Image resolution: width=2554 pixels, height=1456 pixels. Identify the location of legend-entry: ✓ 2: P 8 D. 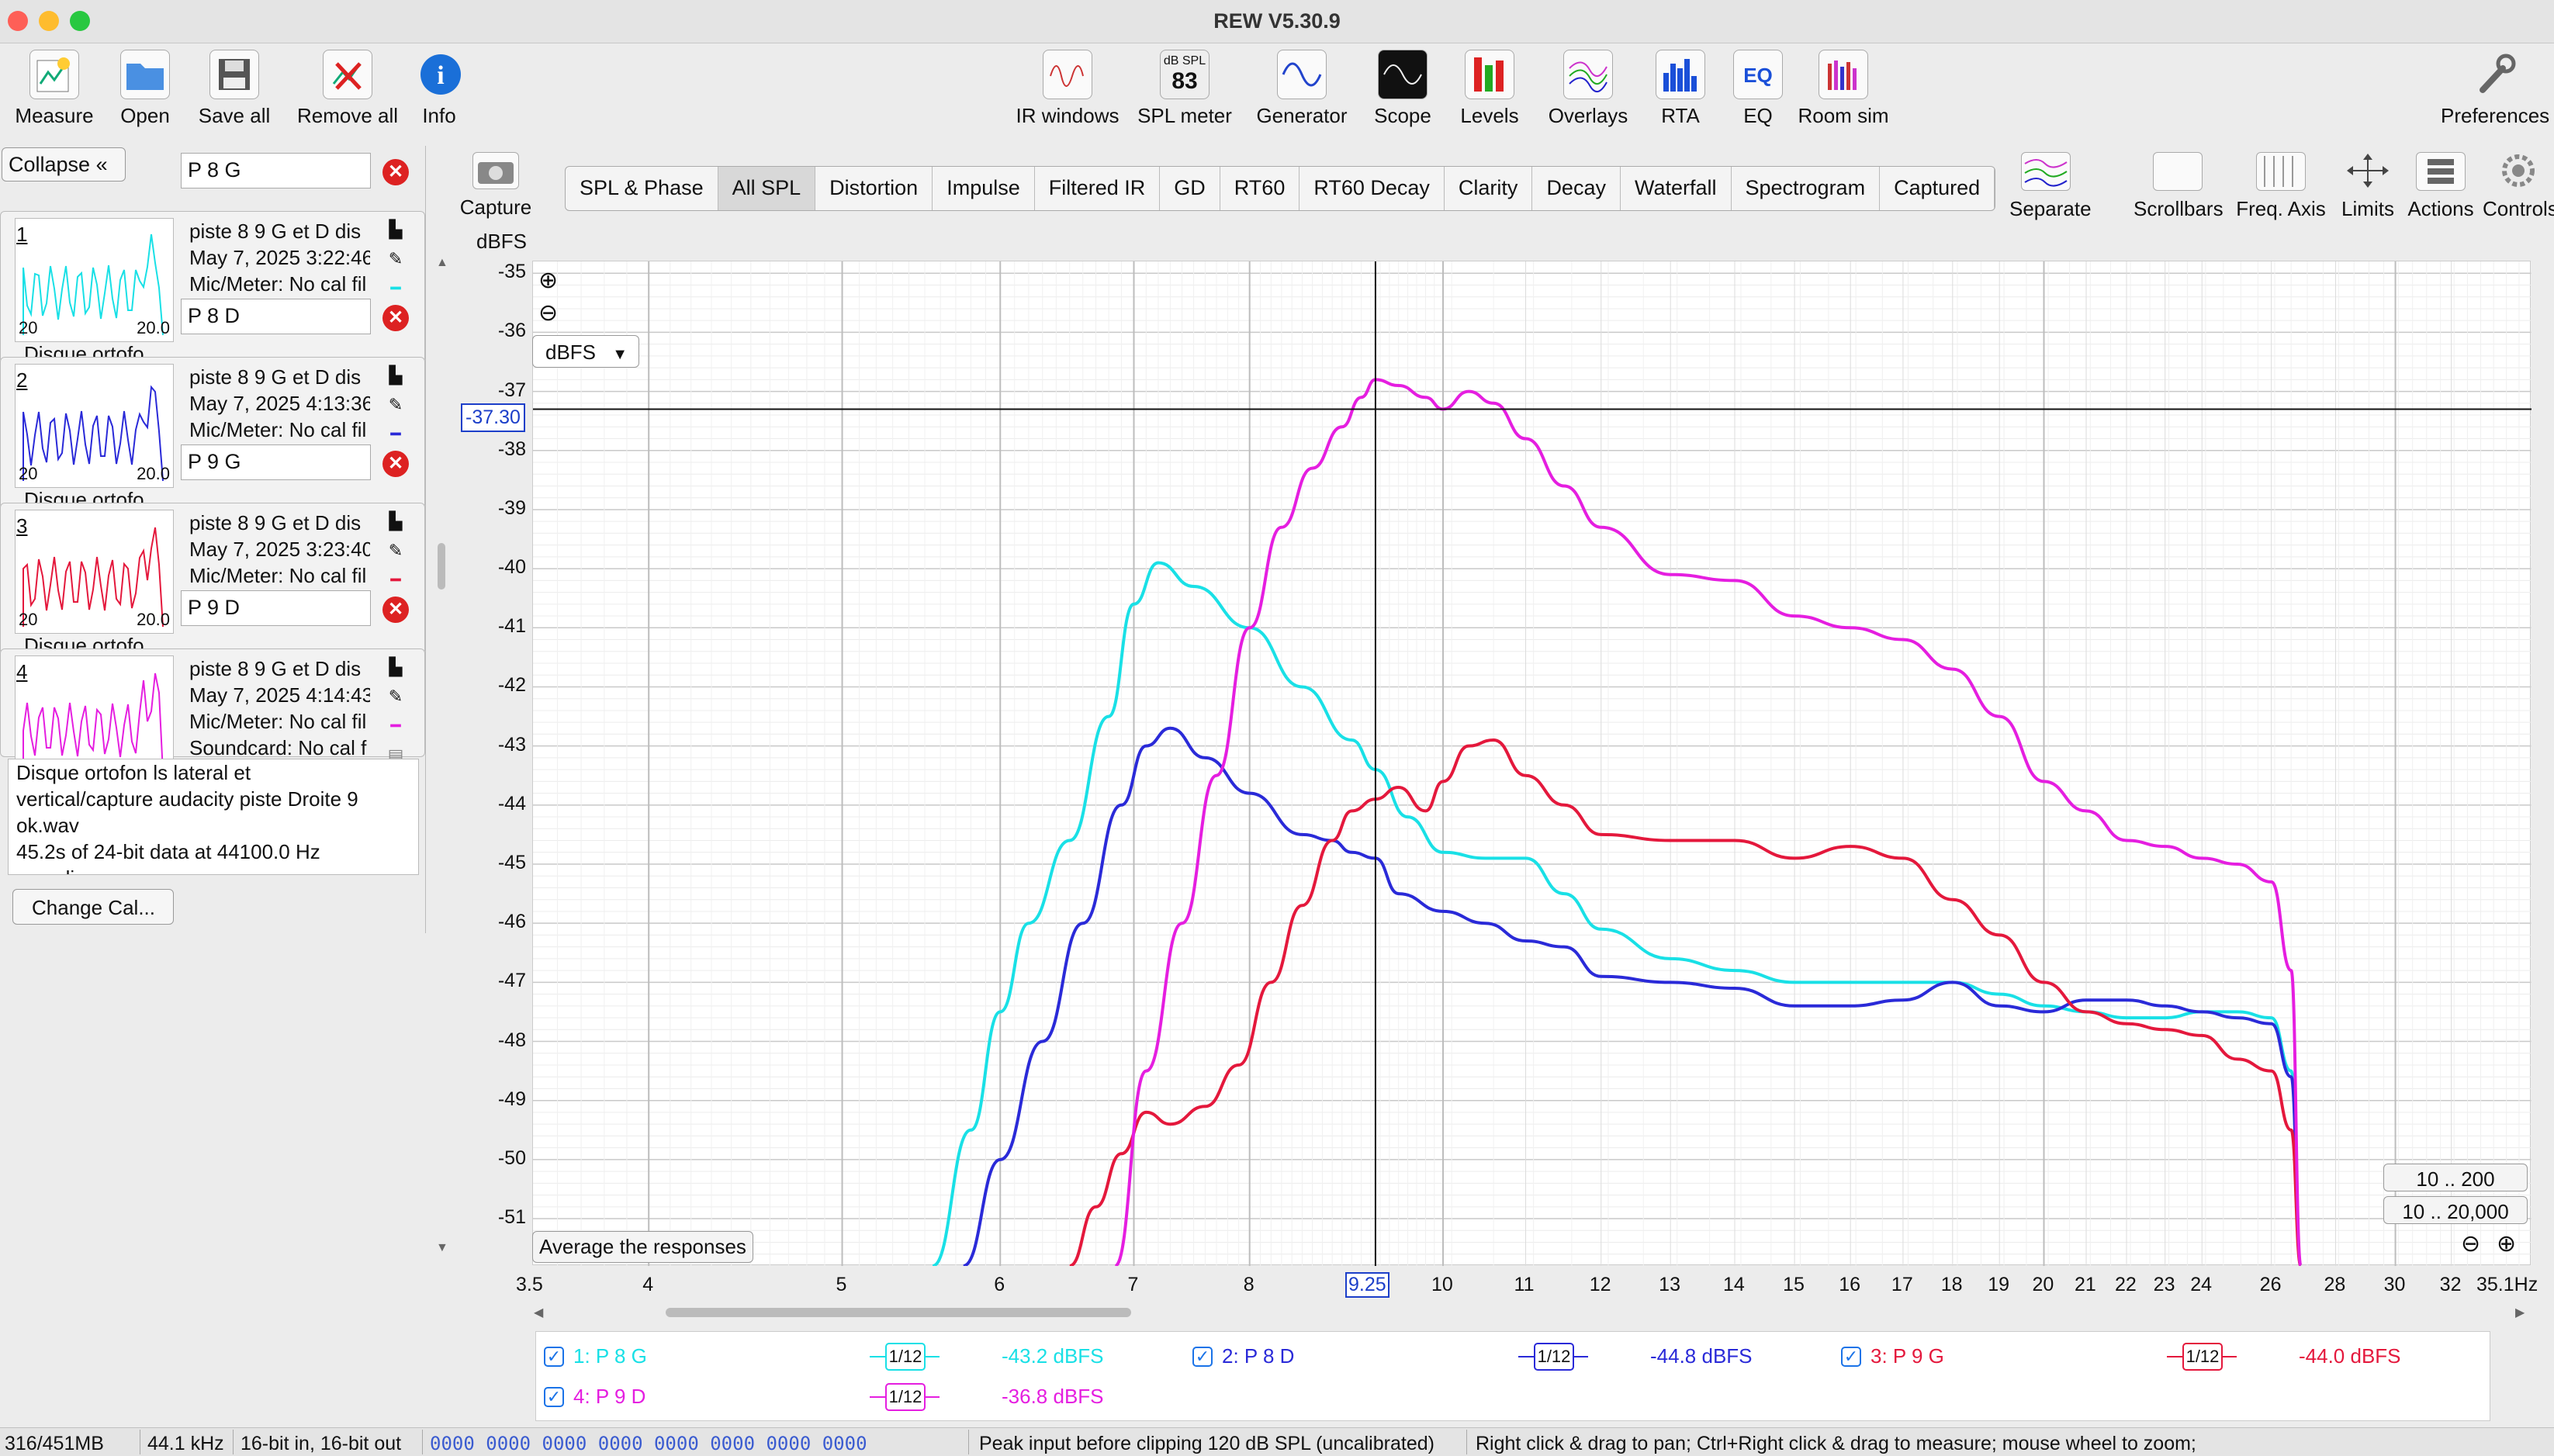
(1243, 1356).